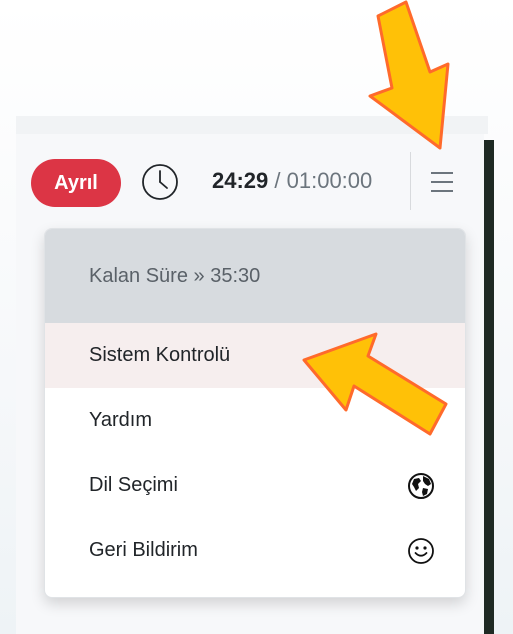 This screenshot has height=634, width=513. I want to click on annotation-arrow-left, so click(375, 384).